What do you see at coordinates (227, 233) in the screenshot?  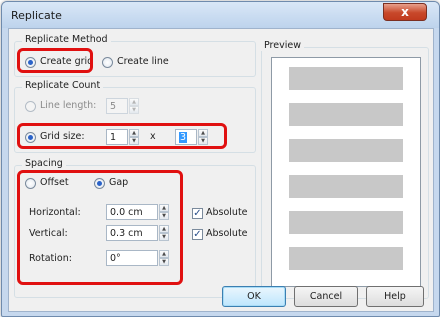 I see `vertical-absolute-label: Absolute` at bounding box center [227, 233].